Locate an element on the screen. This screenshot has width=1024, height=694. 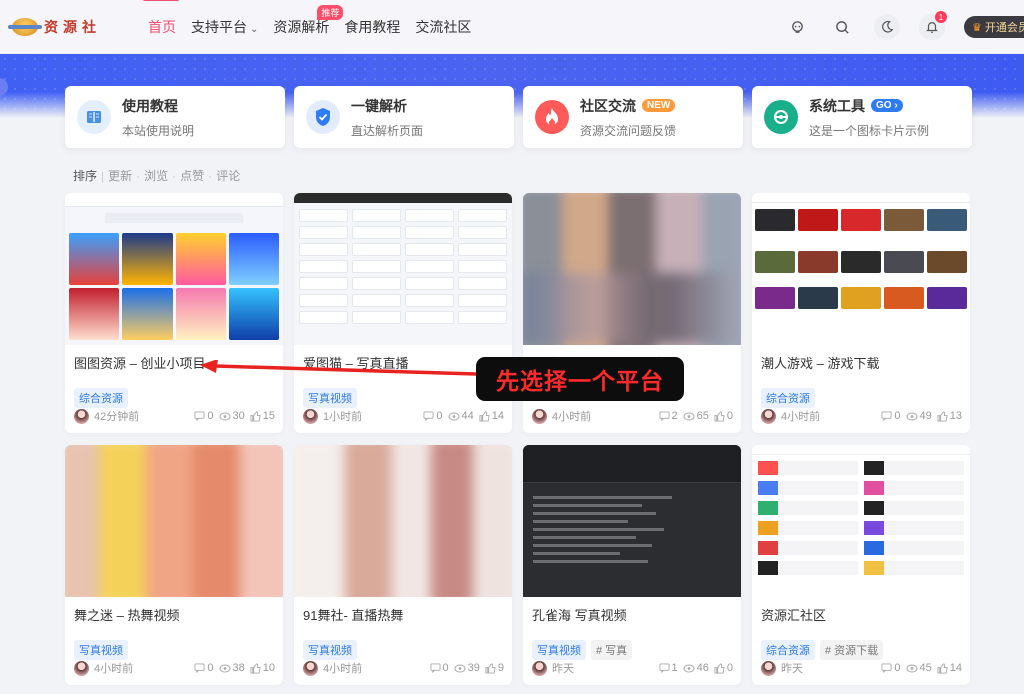
post-card: 潮人游戏 – 游戏下载 综合资源 4小时前 0 49 13 is located at coordinates (861, 313).